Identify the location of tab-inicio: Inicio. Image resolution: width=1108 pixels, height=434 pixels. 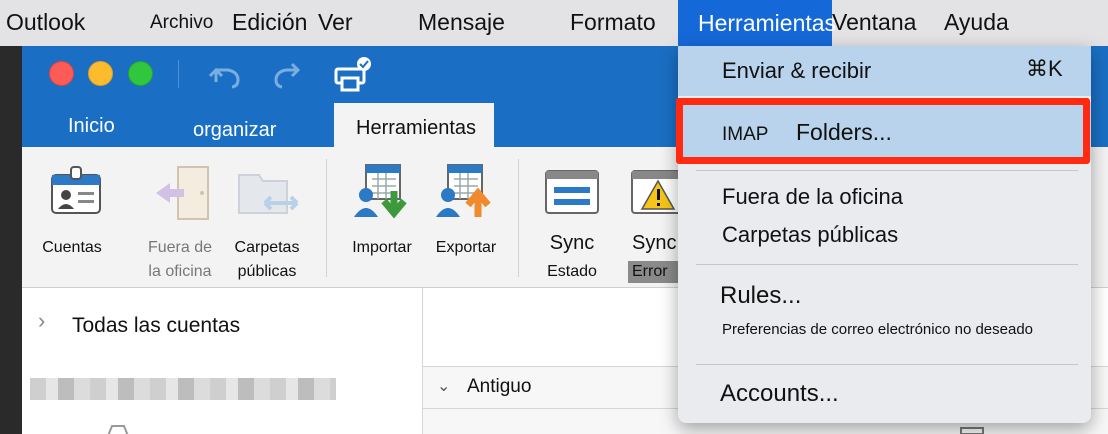
(91, 126).